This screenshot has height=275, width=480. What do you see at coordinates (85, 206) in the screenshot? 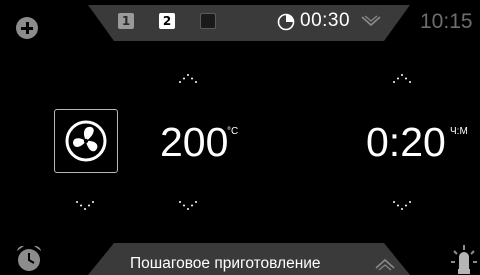
I see `mode-next-button` at bounding box center [85, 206].